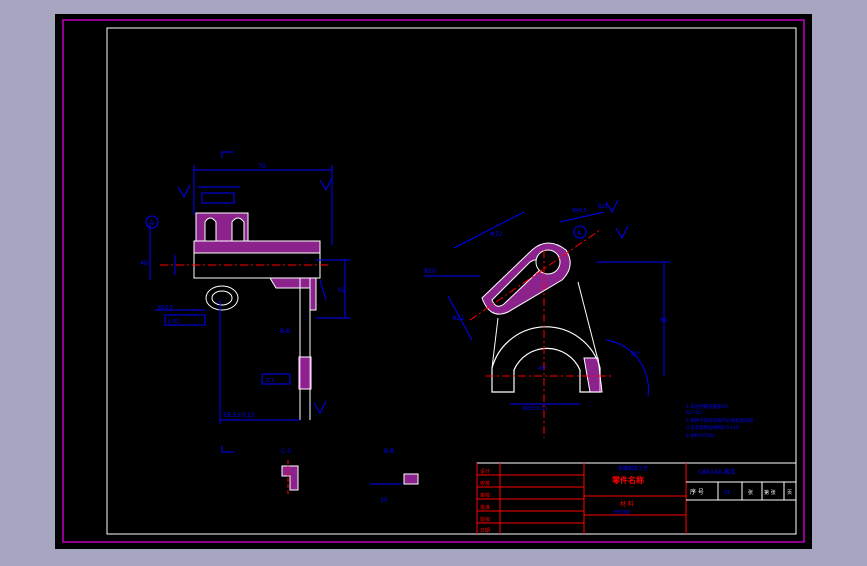 This screenshot has height=566, width=867. What do you see at coordinates (285, 331) in the screenshot?
I see `section-b-left-label: B-B` at bounding box center [285, 331].